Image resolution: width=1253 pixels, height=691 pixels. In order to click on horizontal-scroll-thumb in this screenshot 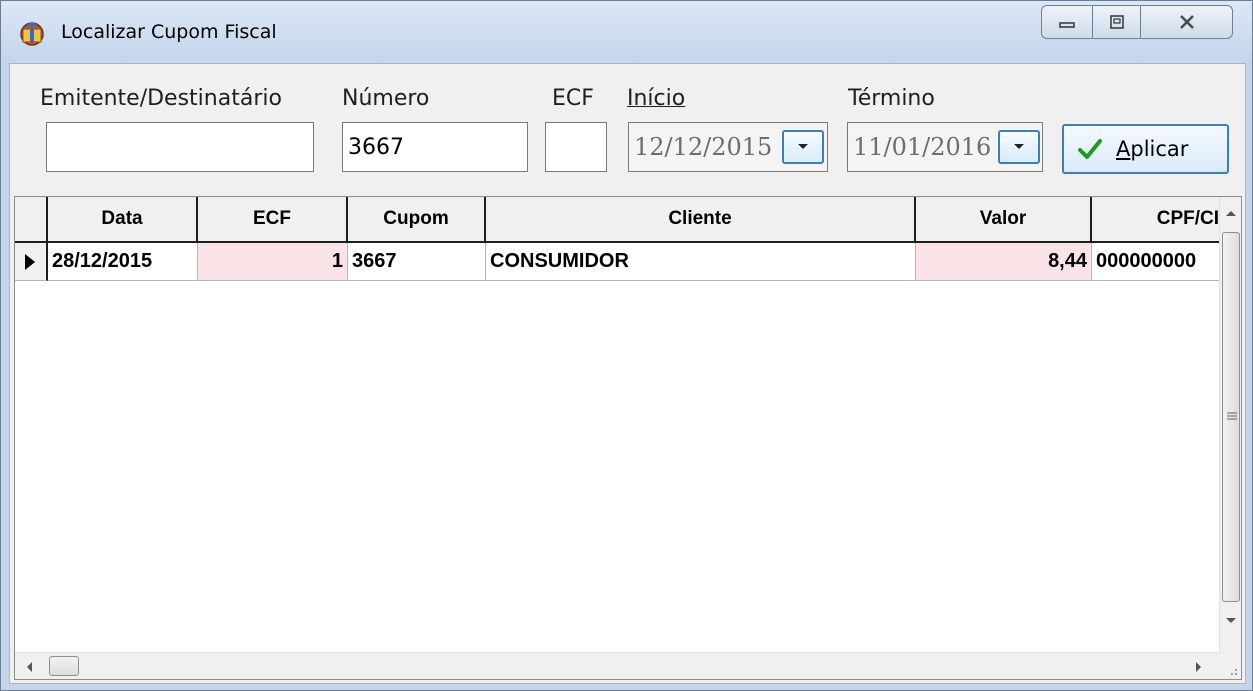, I will do `click(64, 666)`.